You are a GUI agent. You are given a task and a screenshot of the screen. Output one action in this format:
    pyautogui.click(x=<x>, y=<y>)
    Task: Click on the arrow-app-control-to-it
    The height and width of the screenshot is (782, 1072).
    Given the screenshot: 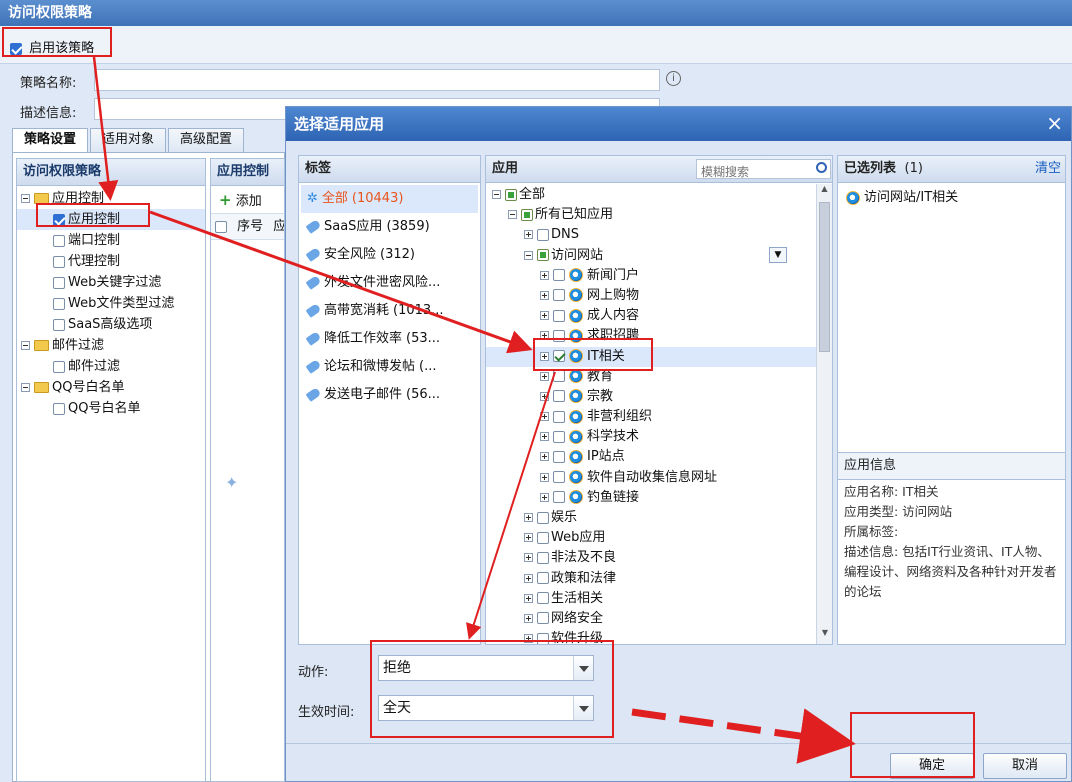 What is the action you would take?
    pyautogui.click(x=341, y=282)
    